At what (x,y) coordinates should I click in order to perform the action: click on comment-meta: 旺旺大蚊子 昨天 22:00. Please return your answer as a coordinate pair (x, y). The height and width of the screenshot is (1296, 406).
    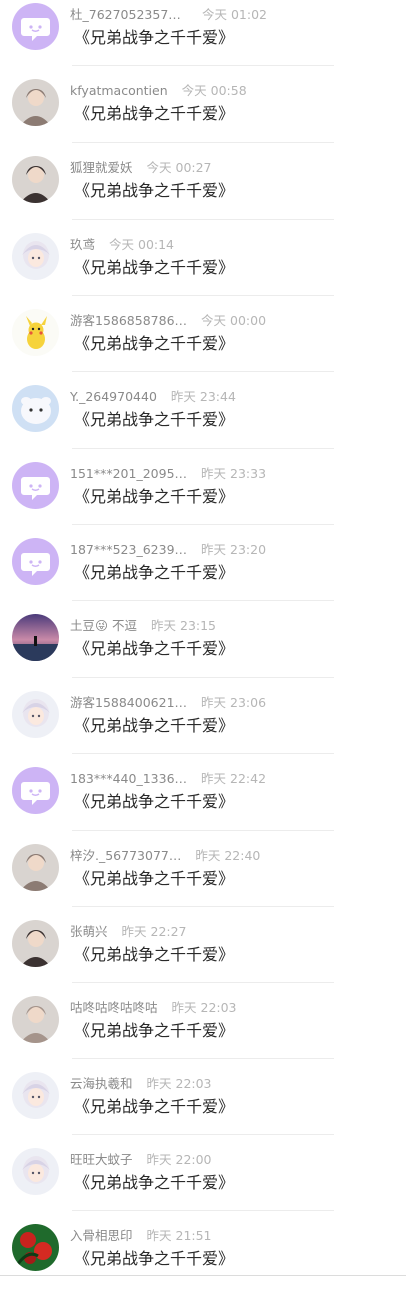
    Looking at the image, I should click on (141, 1160).